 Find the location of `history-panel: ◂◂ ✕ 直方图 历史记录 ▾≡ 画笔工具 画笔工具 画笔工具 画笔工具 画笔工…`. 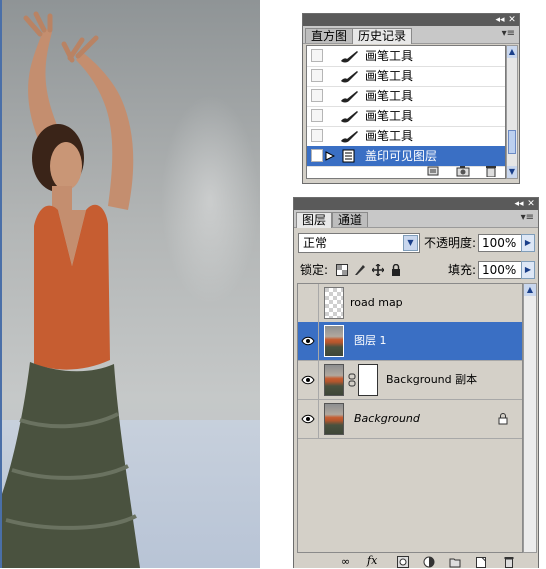

history-panel: ◂◂ ✕ 直方图 历史记录 ▾≡ 画笔工具 画笔工具 画笔工具 画笔工具 画笔工… is located at coordinates (411, 98).